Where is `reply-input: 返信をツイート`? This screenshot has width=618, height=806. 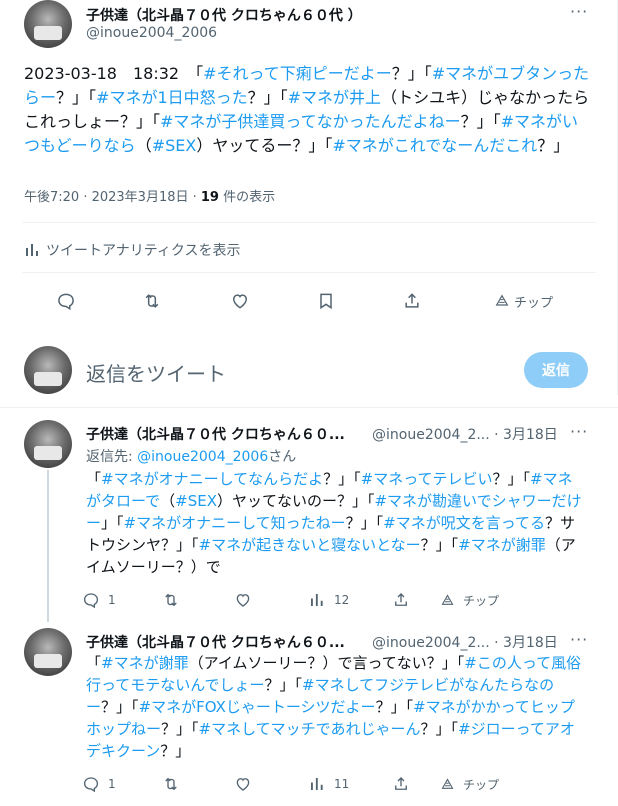
reply-input: 返信をツイート is located at coordinates (156, 372).